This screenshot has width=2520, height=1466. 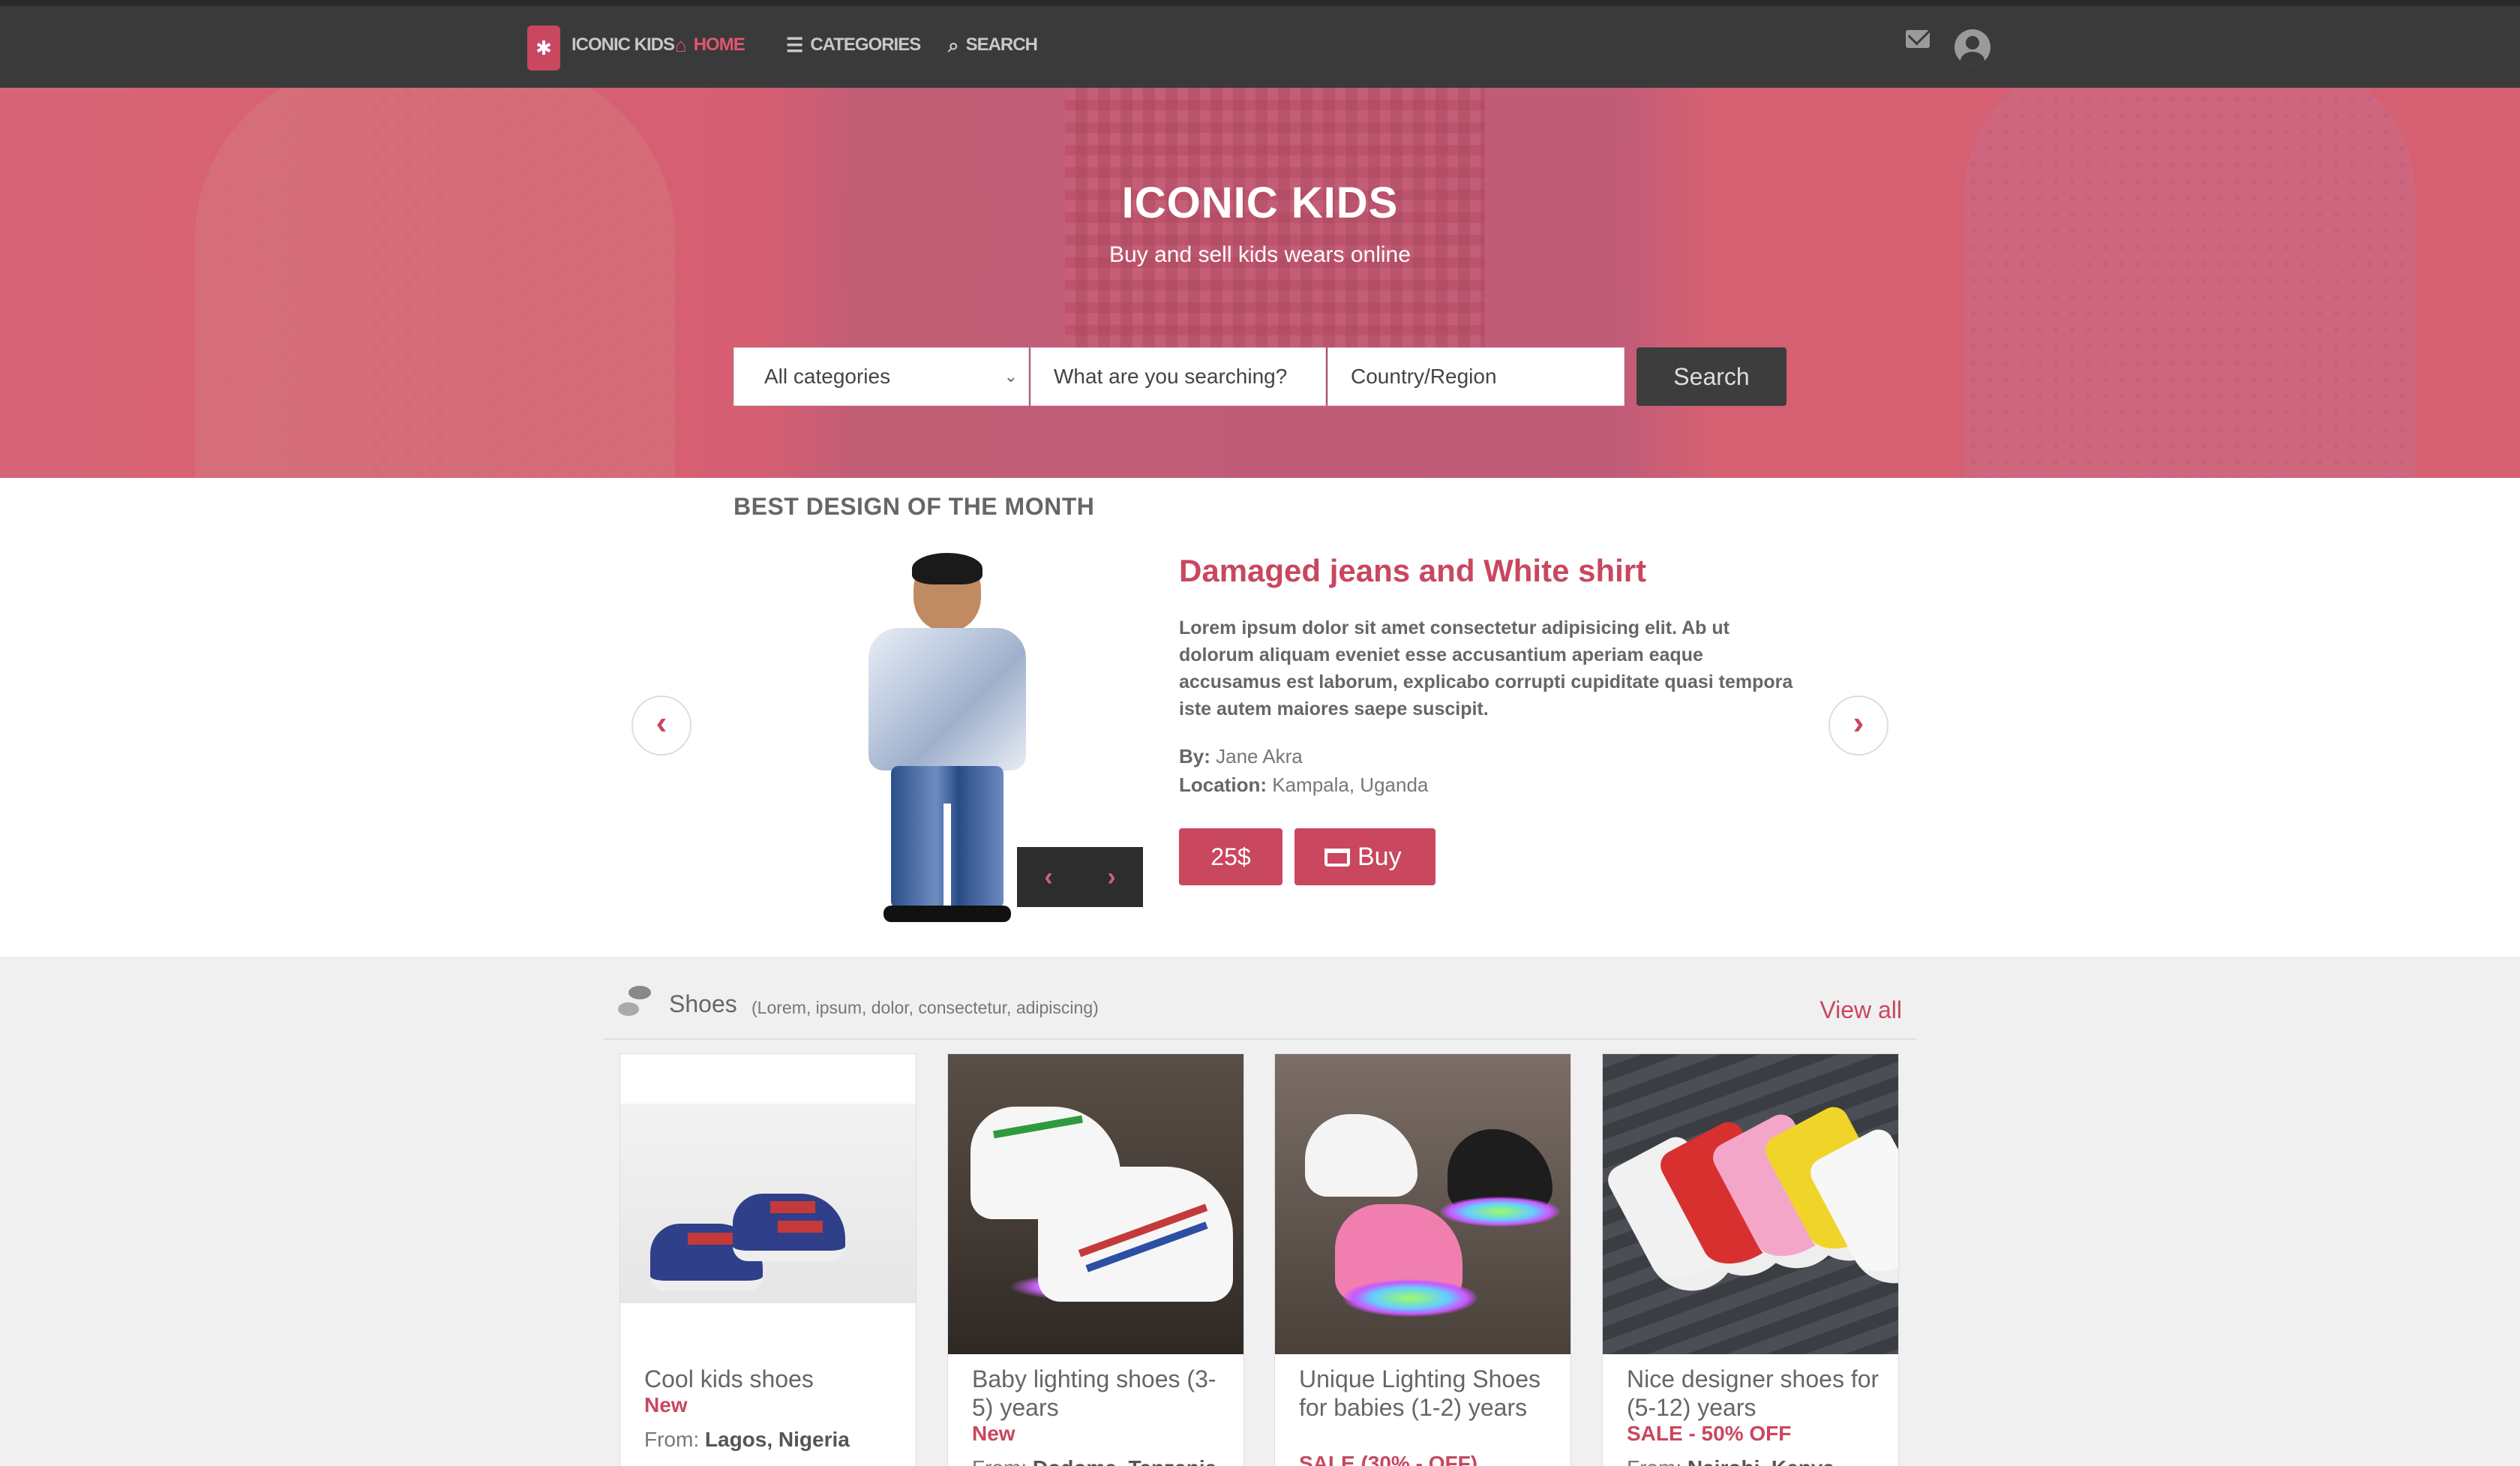 I want to click on hero-title: ICONIC KIDS, so click(x=1260, y=203).